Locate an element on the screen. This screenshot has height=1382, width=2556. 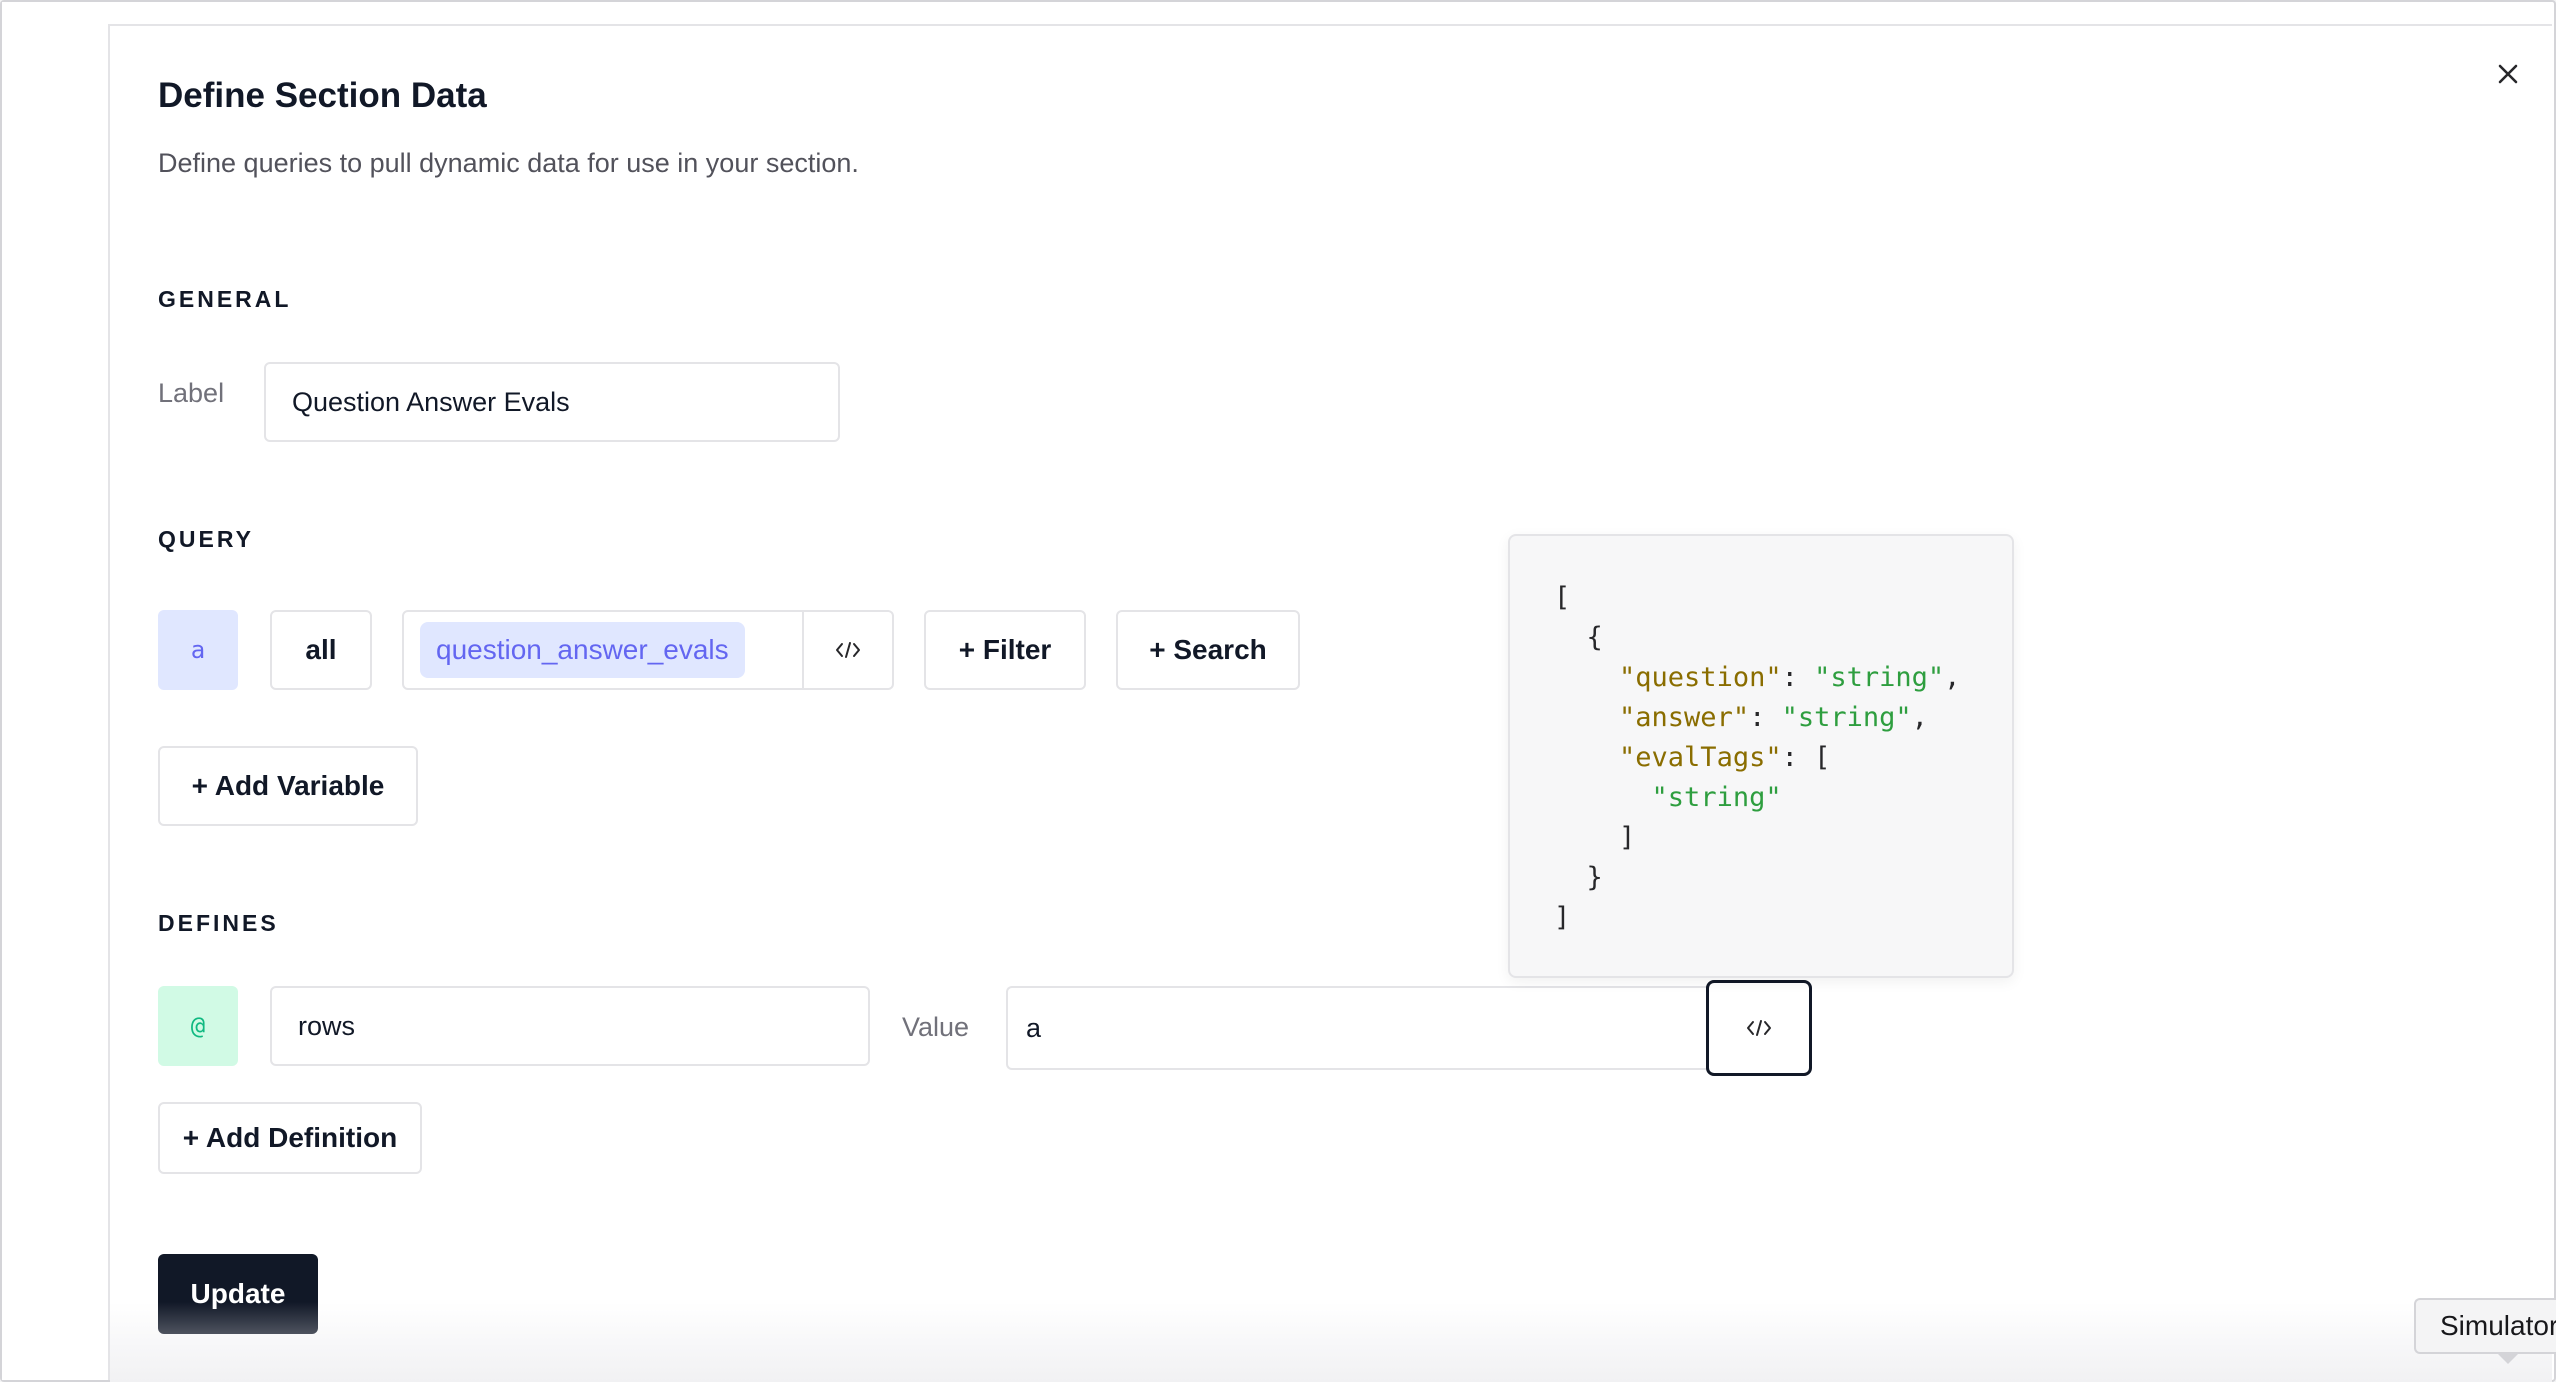
defines-heading: DEFINES is located at coordinates (218, 923).